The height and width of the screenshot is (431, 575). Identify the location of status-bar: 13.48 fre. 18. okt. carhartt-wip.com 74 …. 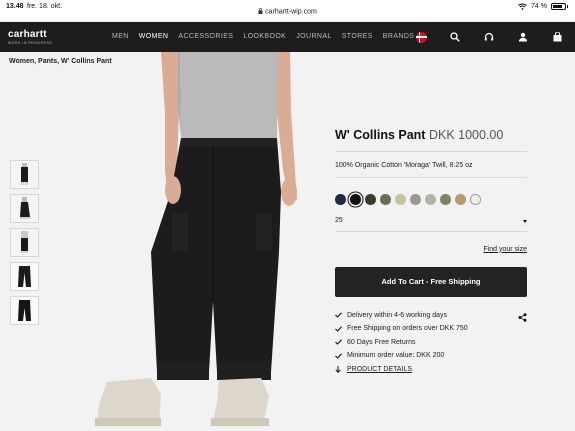
(287, 10).